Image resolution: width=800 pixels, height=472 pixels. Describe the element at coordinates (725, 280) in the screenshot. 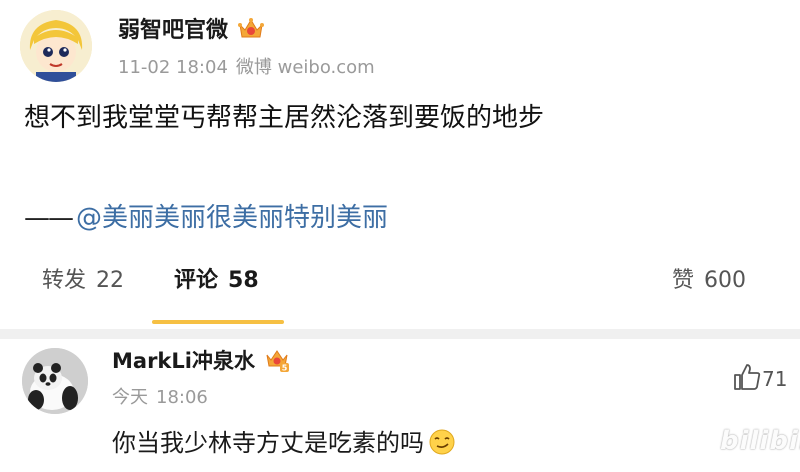

I see `like-count: 600` at that location.